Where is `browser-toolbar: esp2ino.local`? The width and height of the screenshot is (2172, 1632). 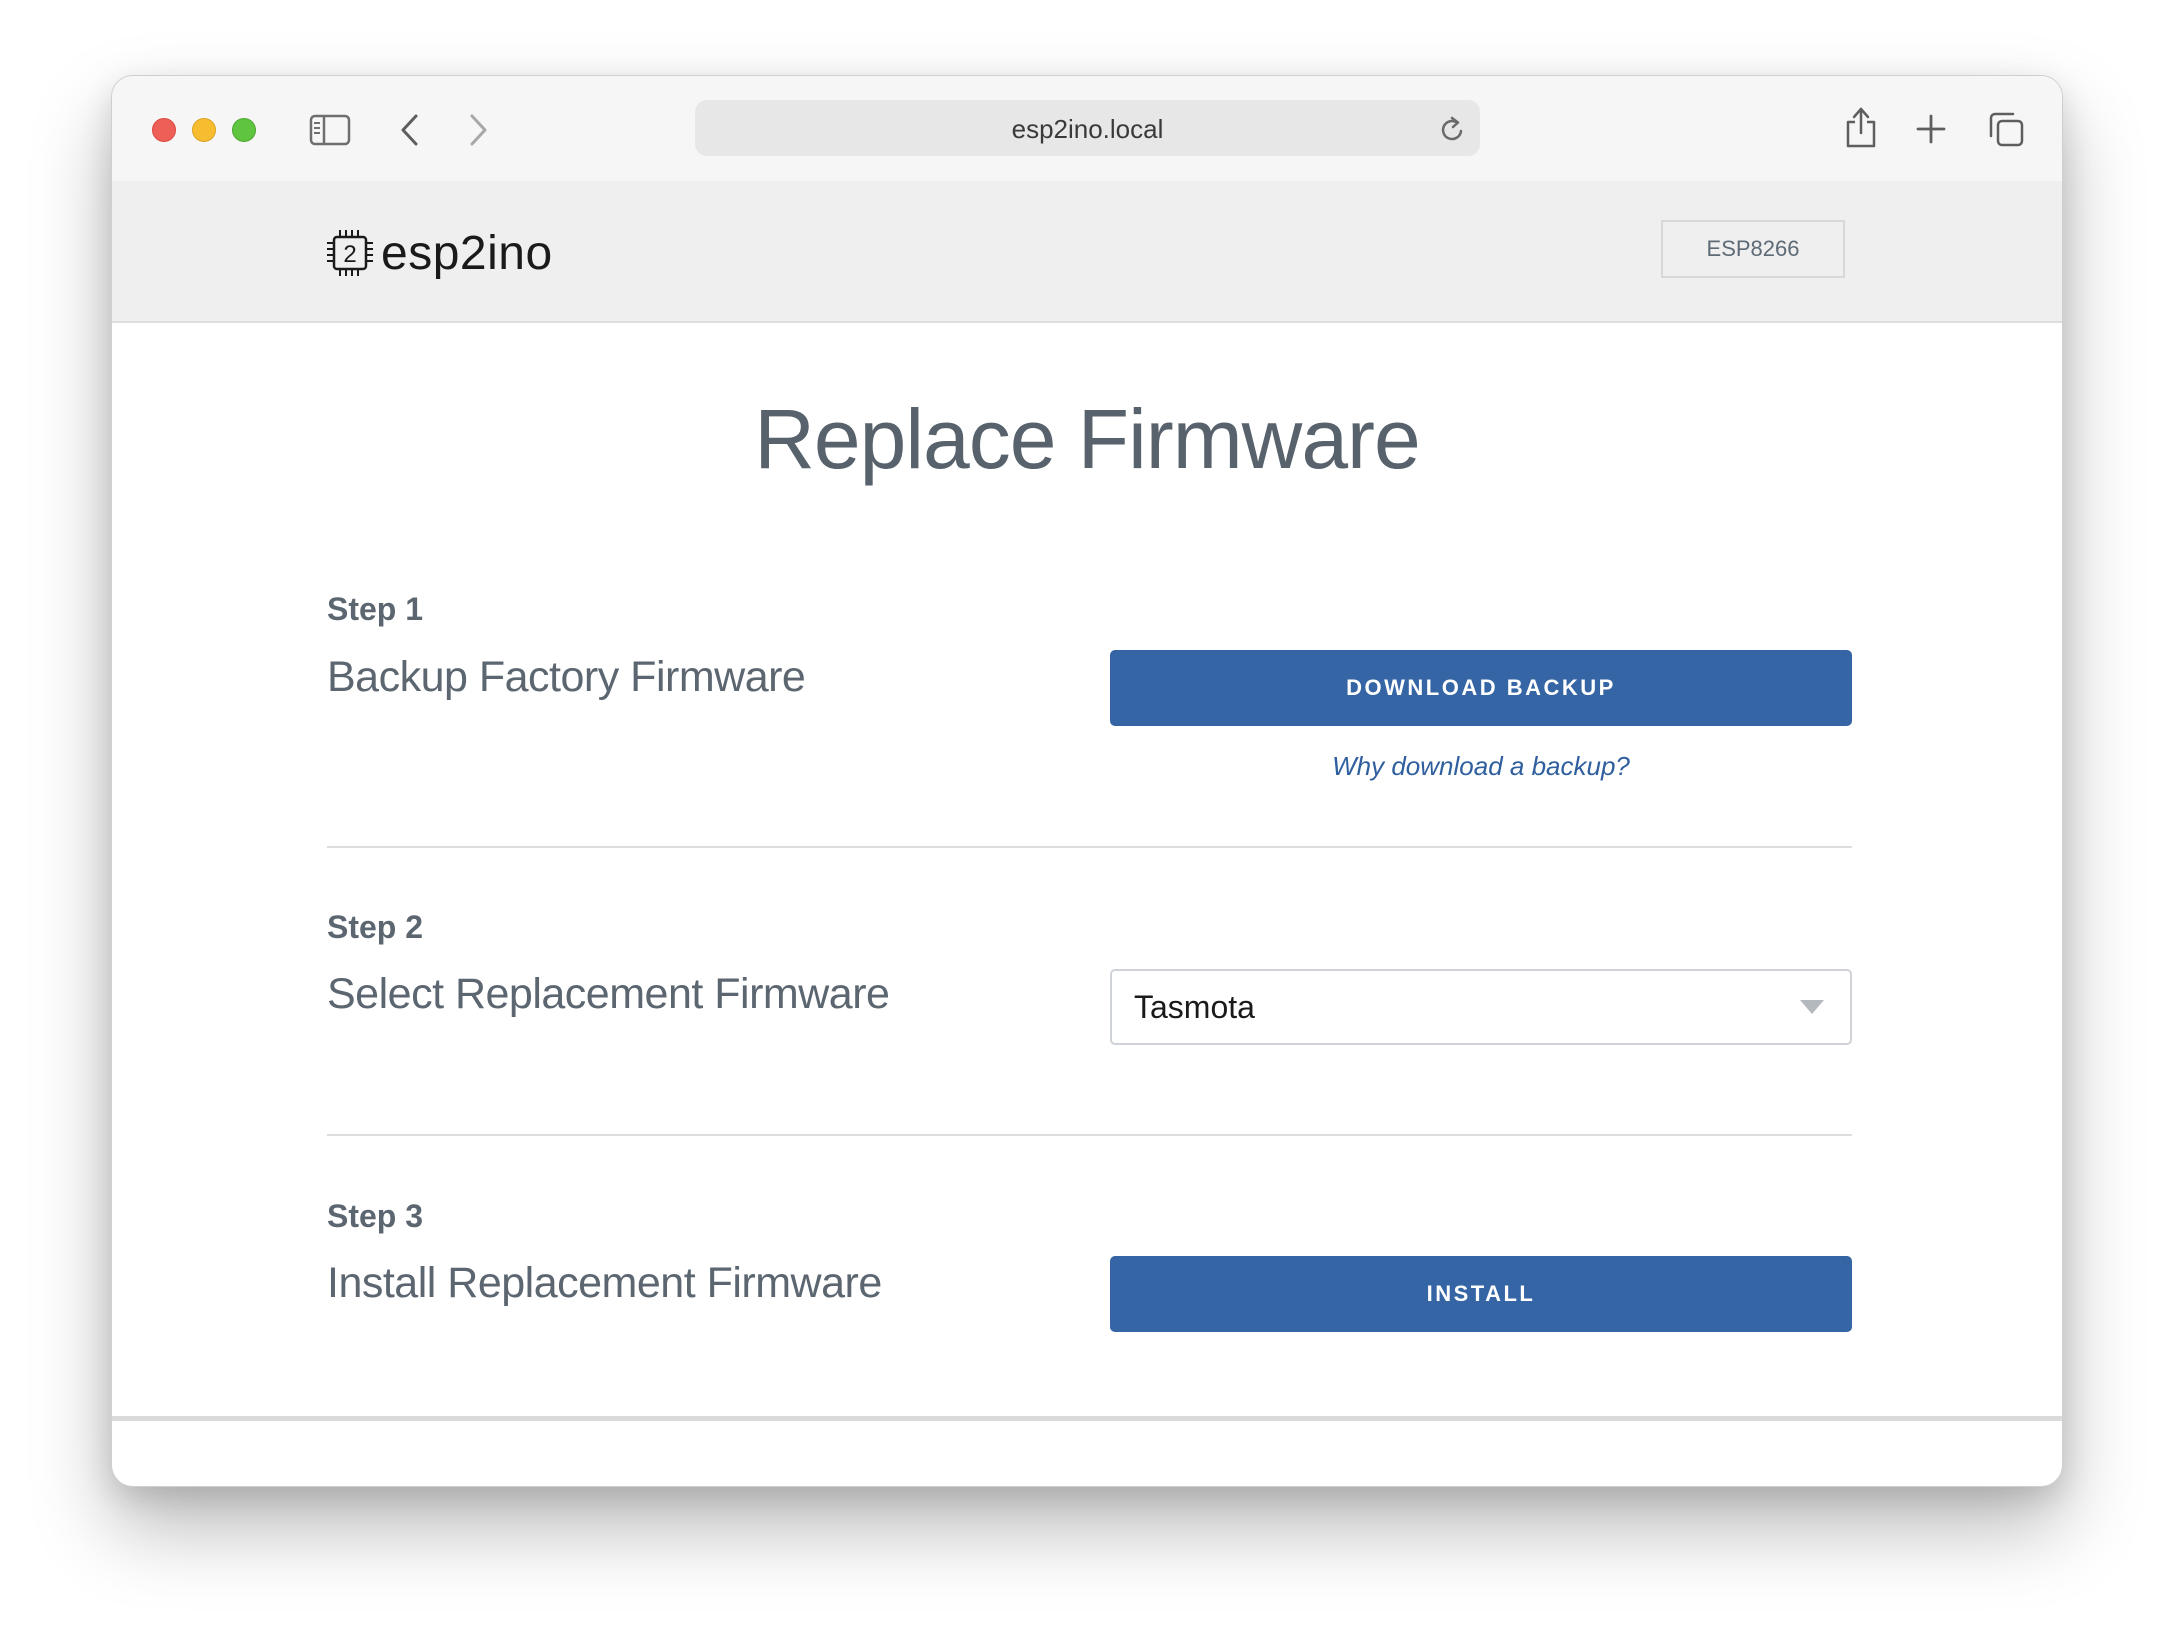
browser-toolbar: esp2ino.local is located at coordinates (1087, 129).